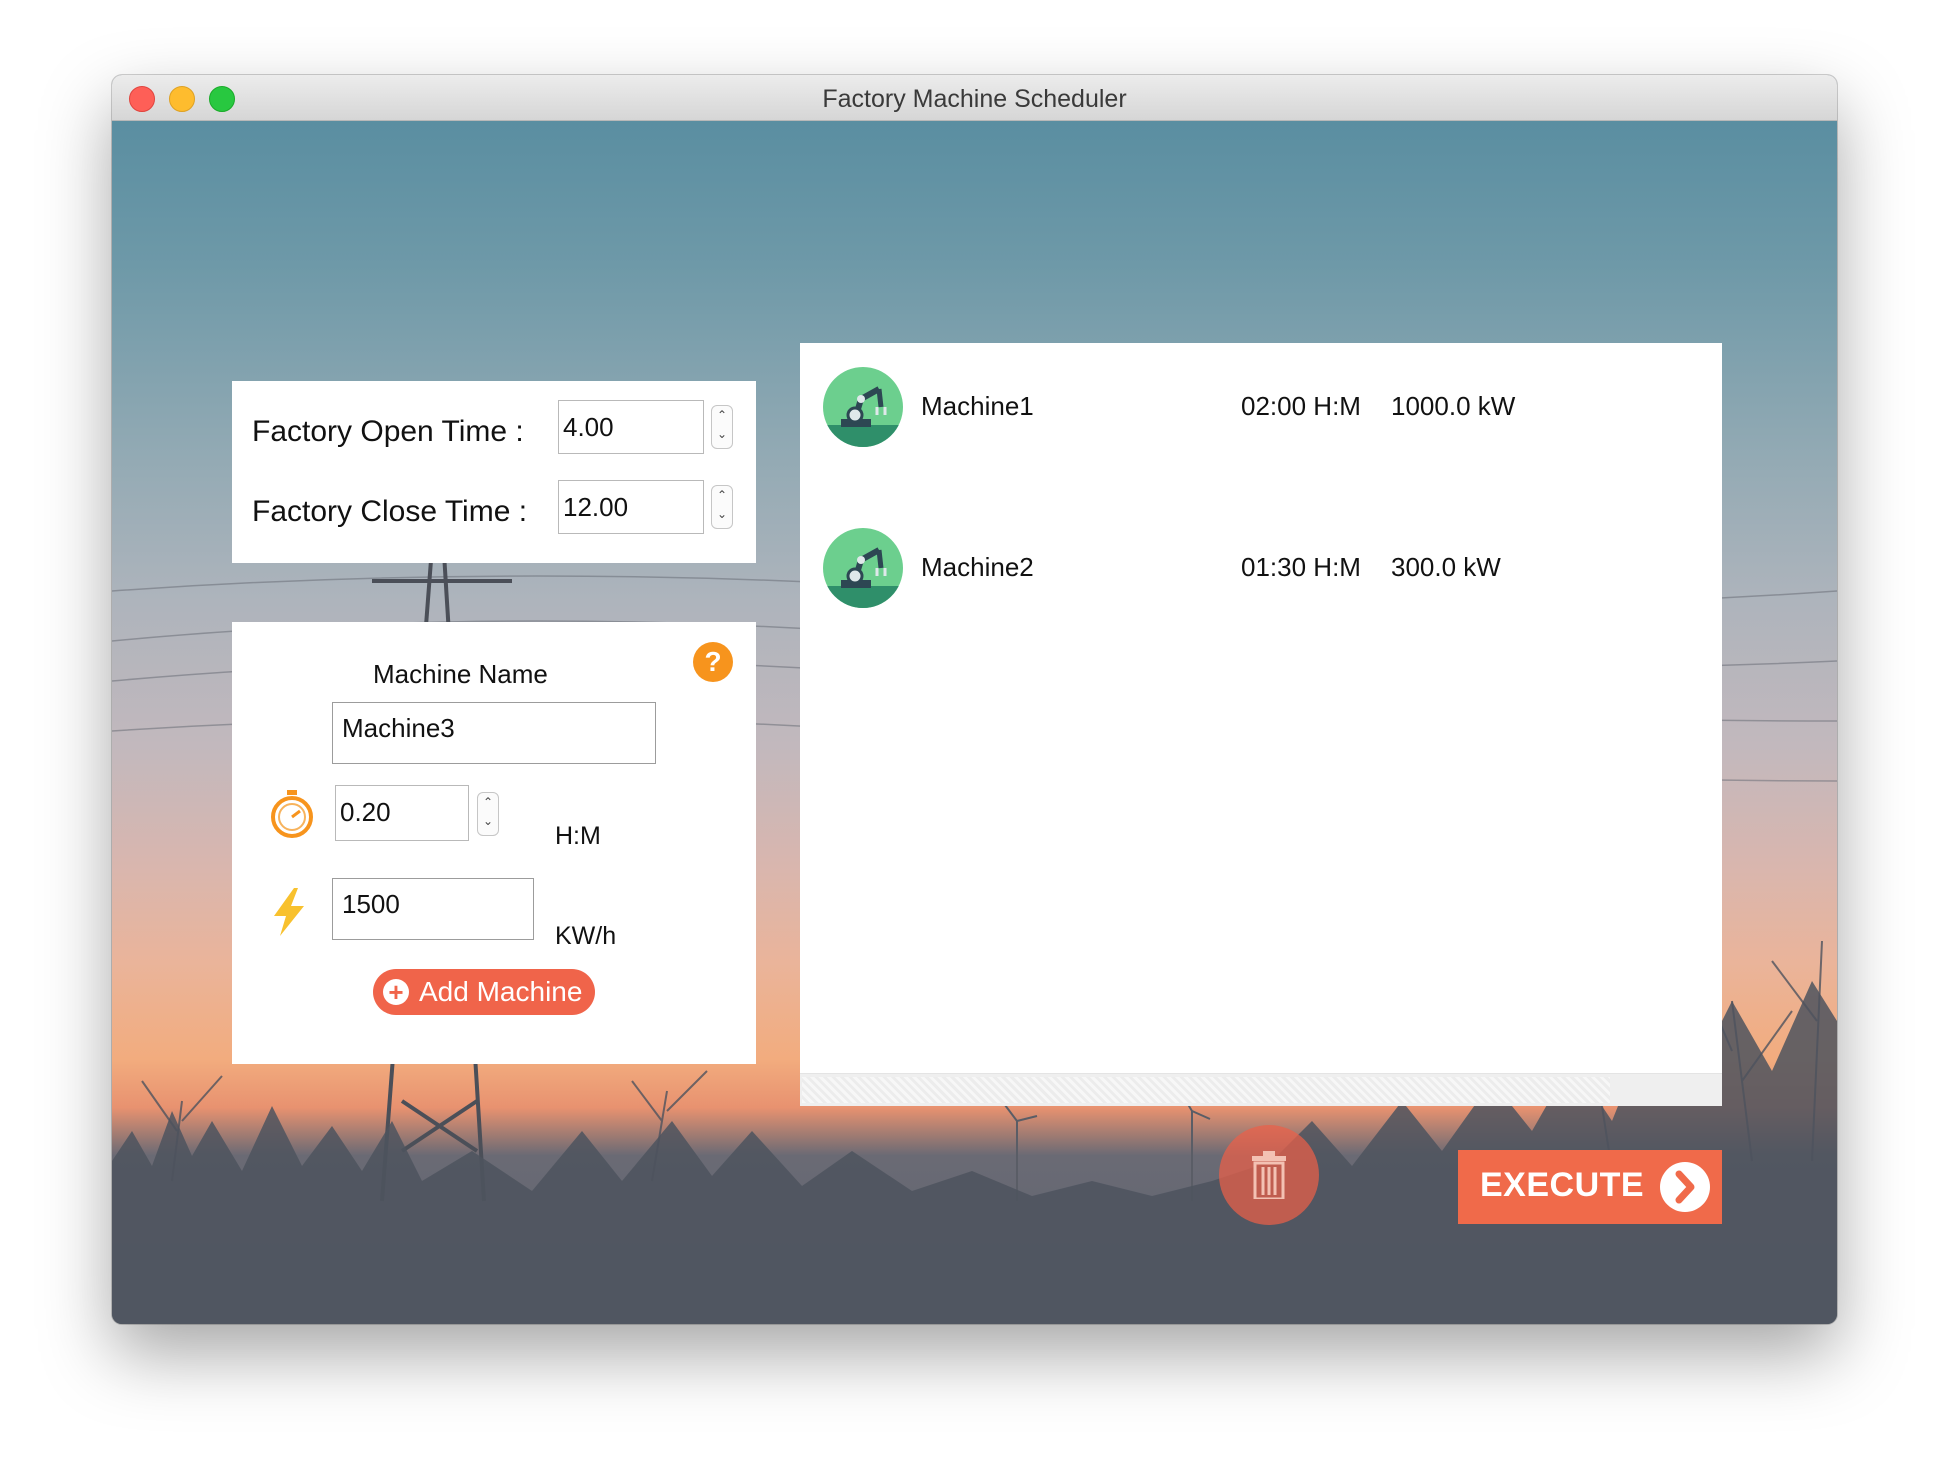  What do you see at coordinates (631, 427) in the screenshot?
I see `open-time-field: 4.00` at bounding box center [631, 427].